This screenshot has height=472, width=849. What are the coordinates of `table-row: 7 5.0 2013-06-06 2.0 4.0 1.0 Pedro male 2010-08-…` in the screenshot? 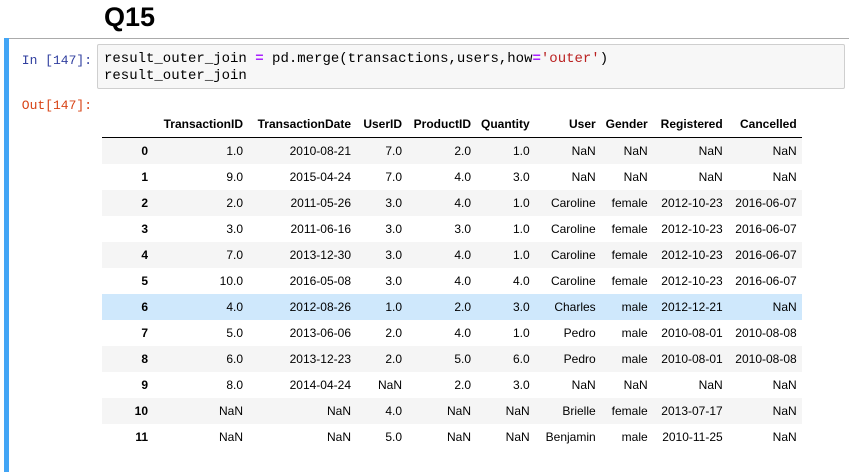 It's located at (452, 333).